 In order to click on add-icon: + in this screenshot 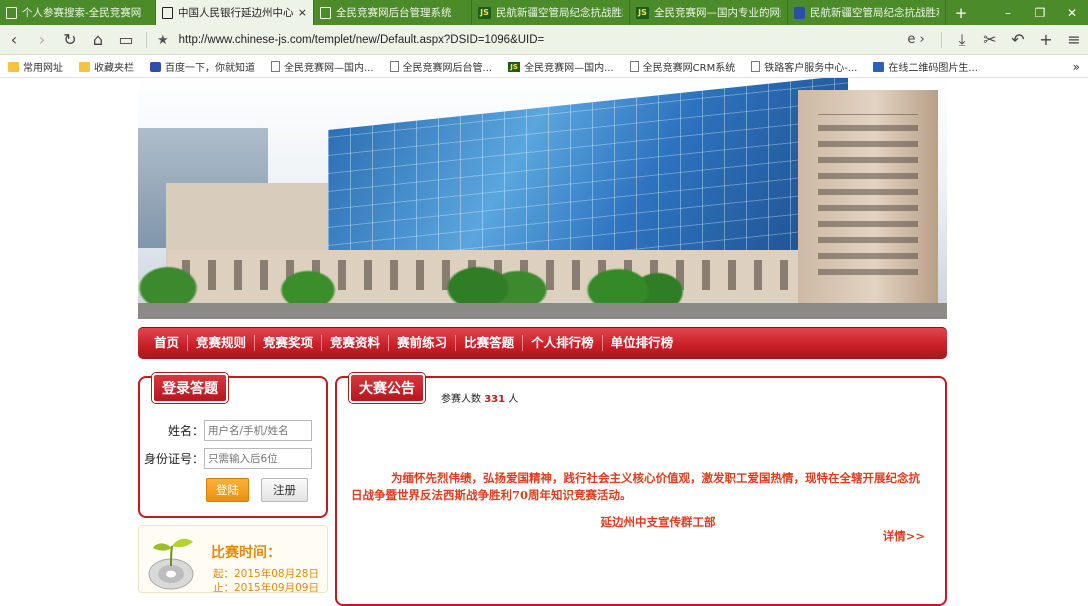, I will do `click(1046, 40)`.